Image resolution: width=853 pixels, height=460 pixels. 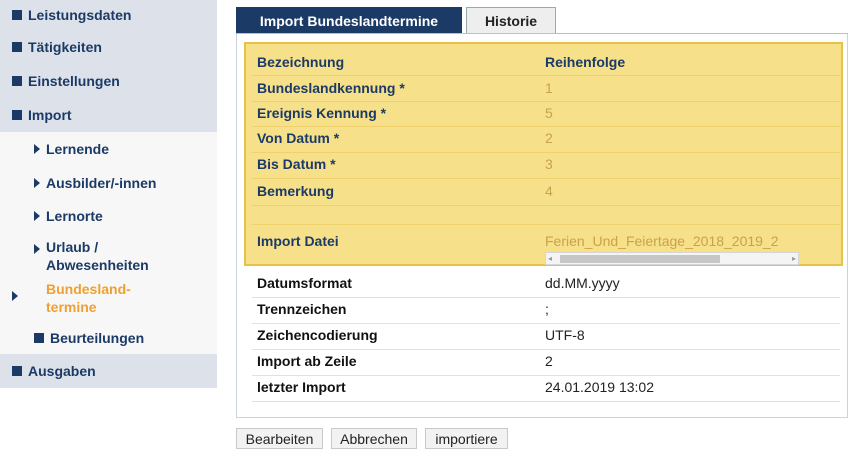 What do you see at coordinates (301, 387) in the screenshot?
I see `setting-label: letzter Import` at bounding box center [301, 387].